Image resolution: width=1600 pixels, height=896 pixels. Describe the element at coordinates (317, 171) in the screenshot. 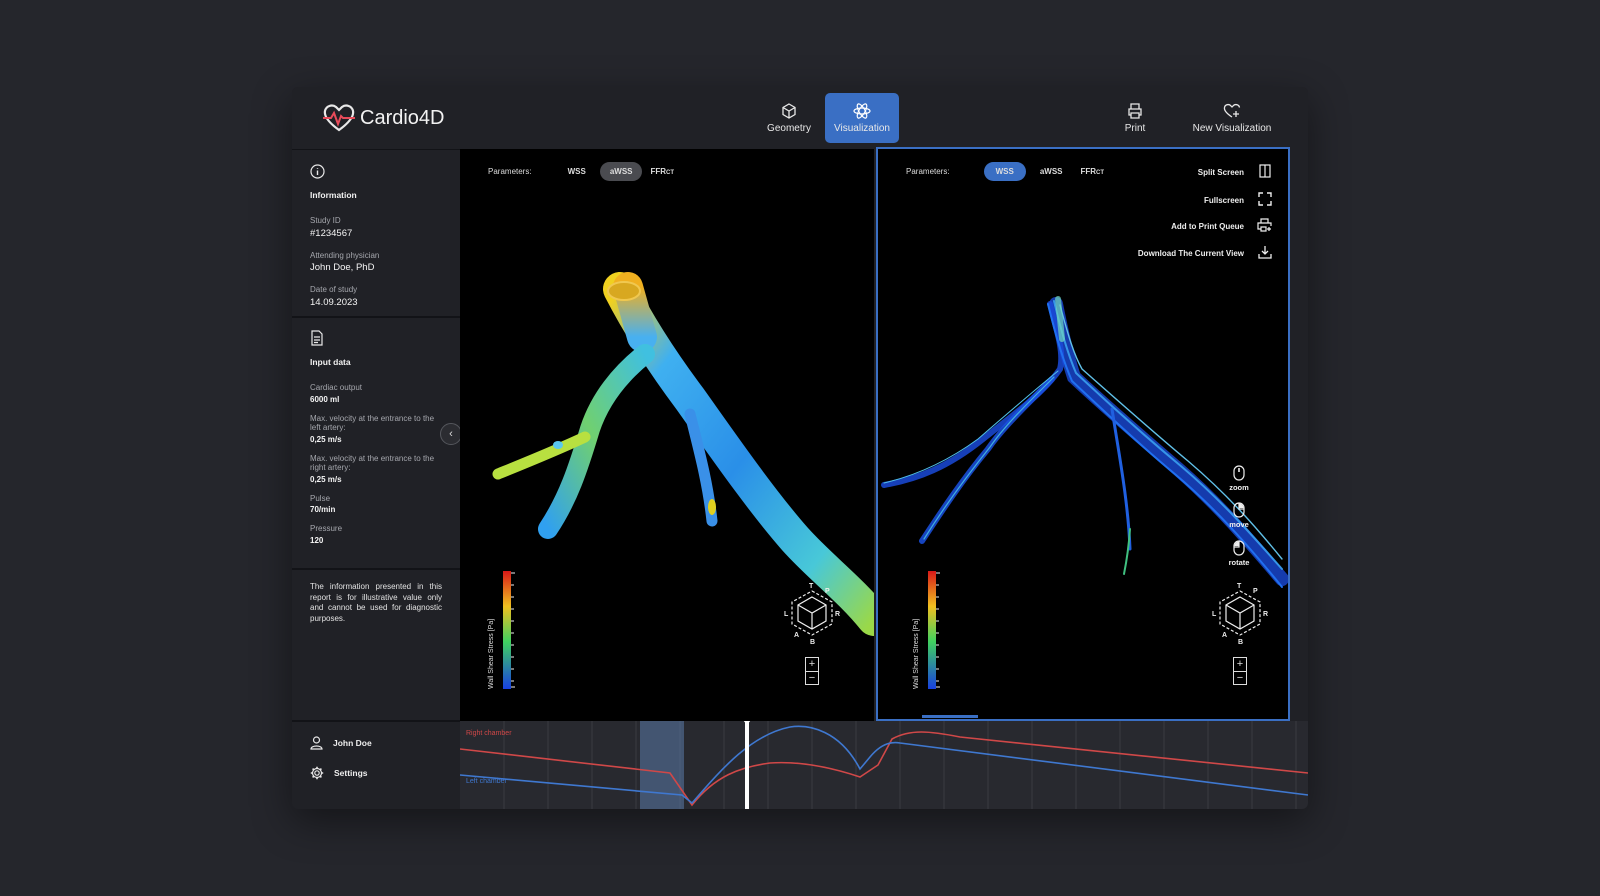

I see `info-icon` at that location.